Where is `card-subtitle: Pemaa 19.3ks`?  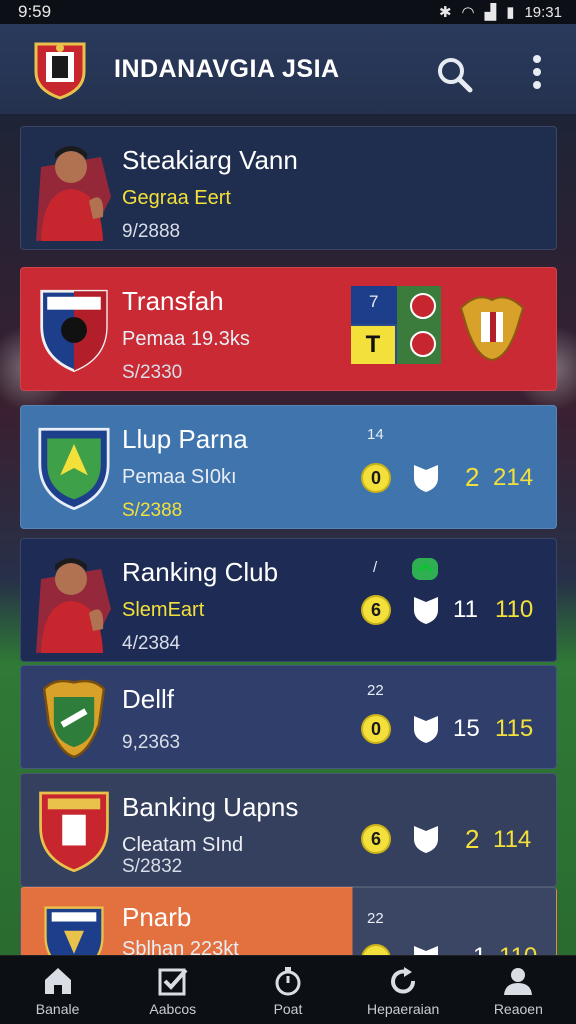 card-subtitle: Pemaa 19.3ks is located at coordinates (186, 339).